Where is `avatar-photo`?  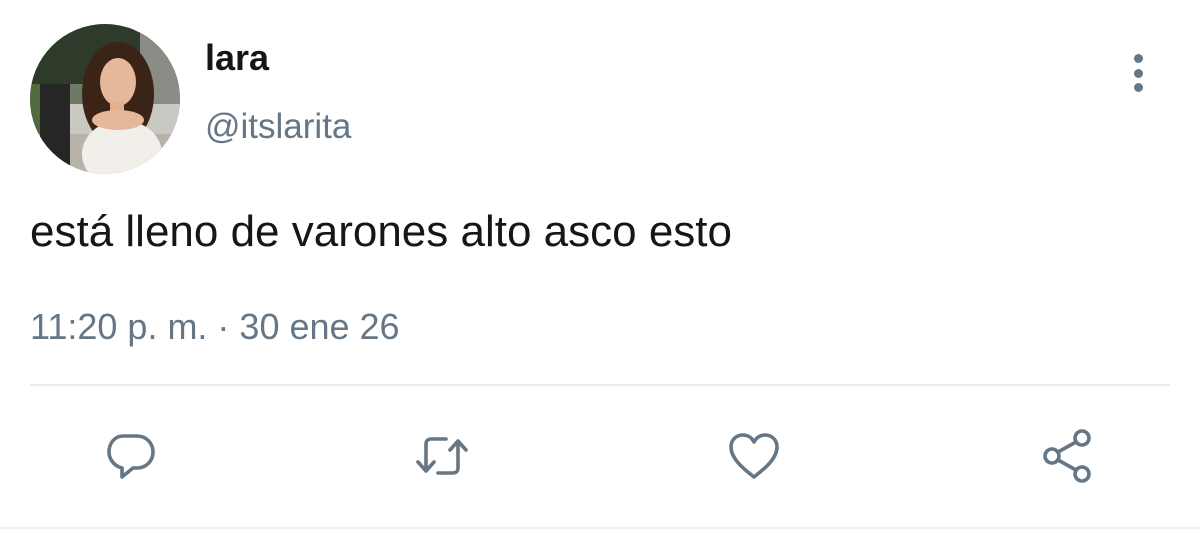 avatar-photo is located at coordinates (105, 99).